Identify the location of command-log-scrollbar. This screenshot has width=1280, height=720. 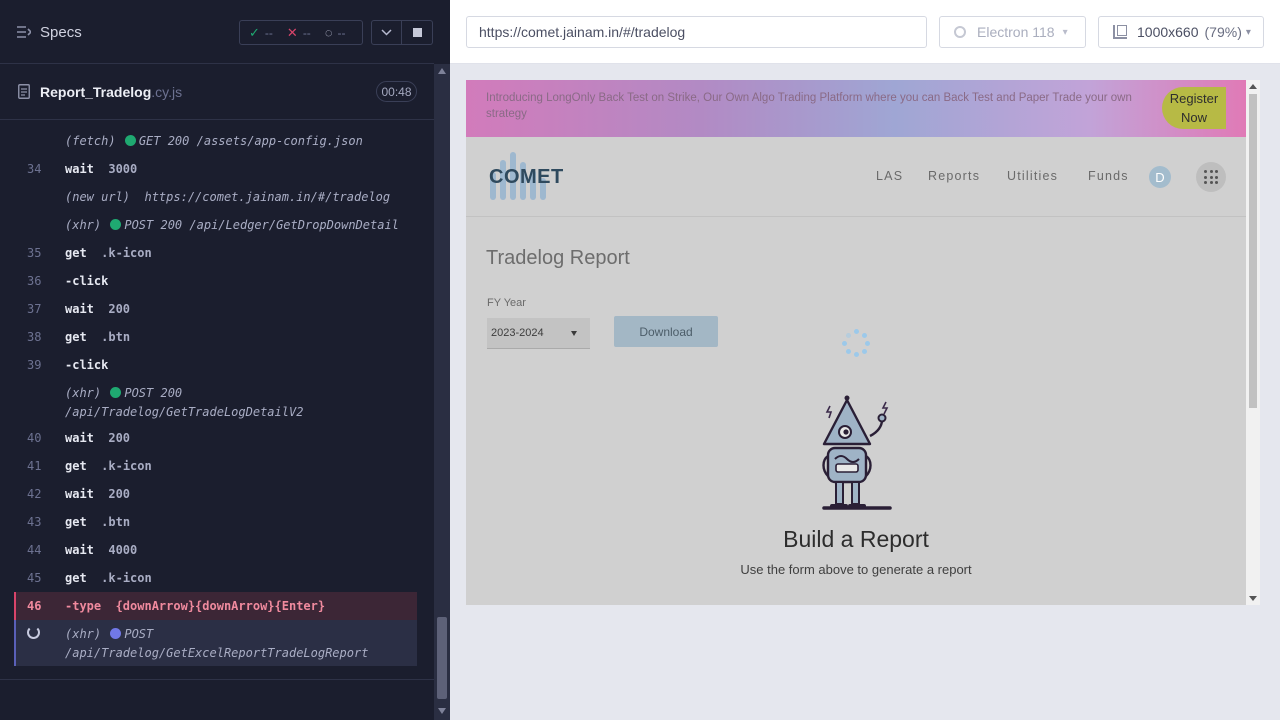
(442, 392).